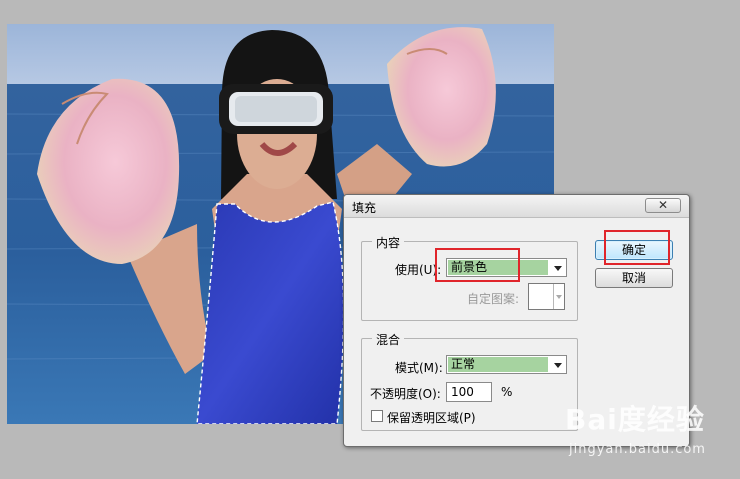 The width and height of the screenshot is (740, 479). I want to click on close-button: ✕, so click(663, 205).